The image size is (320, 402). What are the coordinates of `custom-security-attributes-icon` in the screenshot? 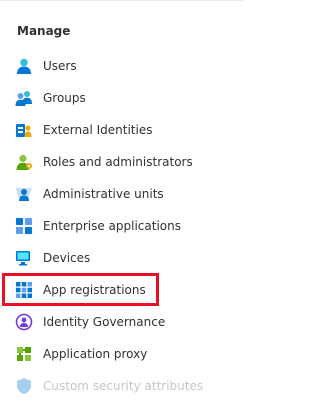 It's located at (24, 386).